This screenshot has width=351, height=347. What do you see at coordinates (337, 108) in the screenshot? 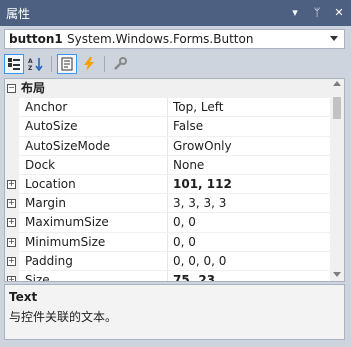
I see `scroll-thumb` at bounding box center [337, 108].